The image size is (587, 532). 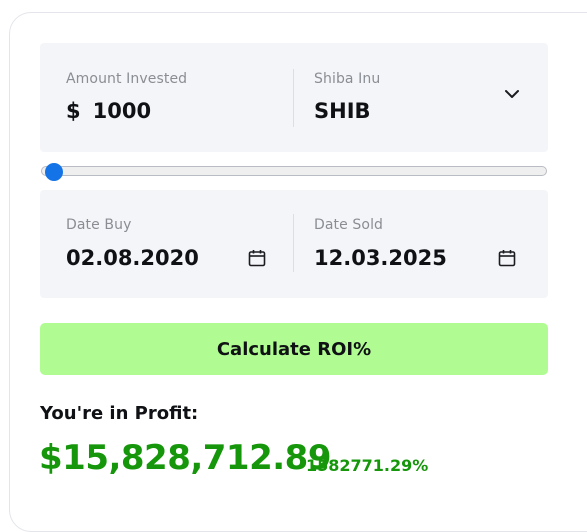 What do you see at coordinates (73, 111) in the screenshot?
I see `currency-symbol: $` at bounding box center [73, 111].